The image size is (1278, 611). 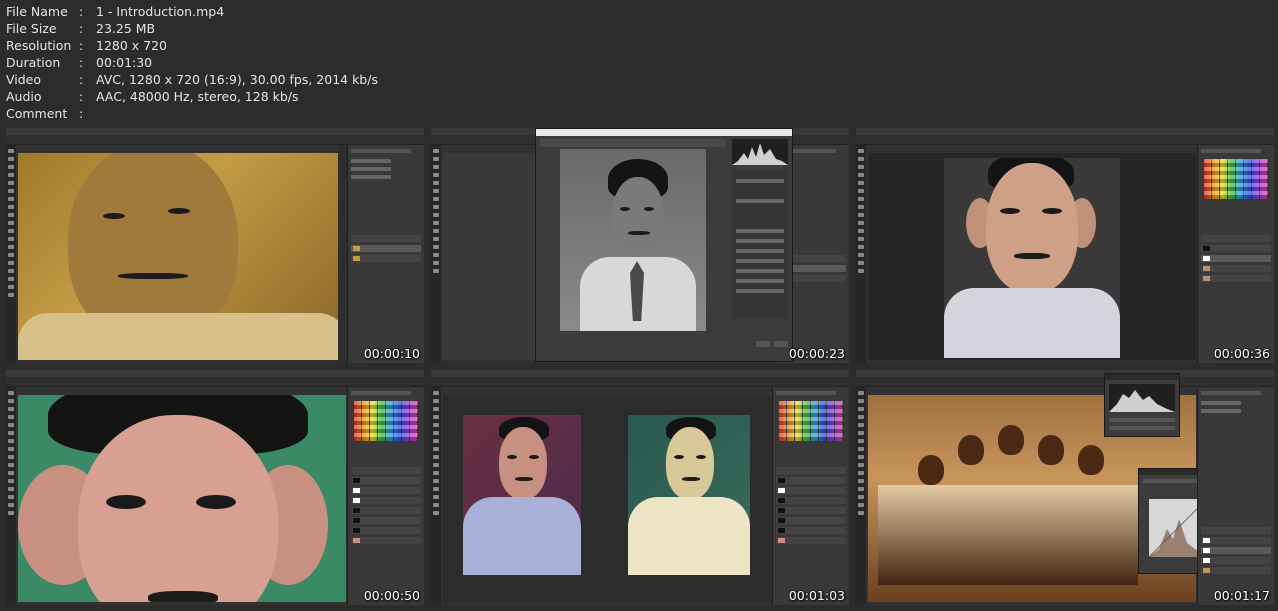 What do you see at coordinates (192, 28) in the screenshot?
I see `file-size-row: File Size:23.25 MB` at bounding box center [192, 28].